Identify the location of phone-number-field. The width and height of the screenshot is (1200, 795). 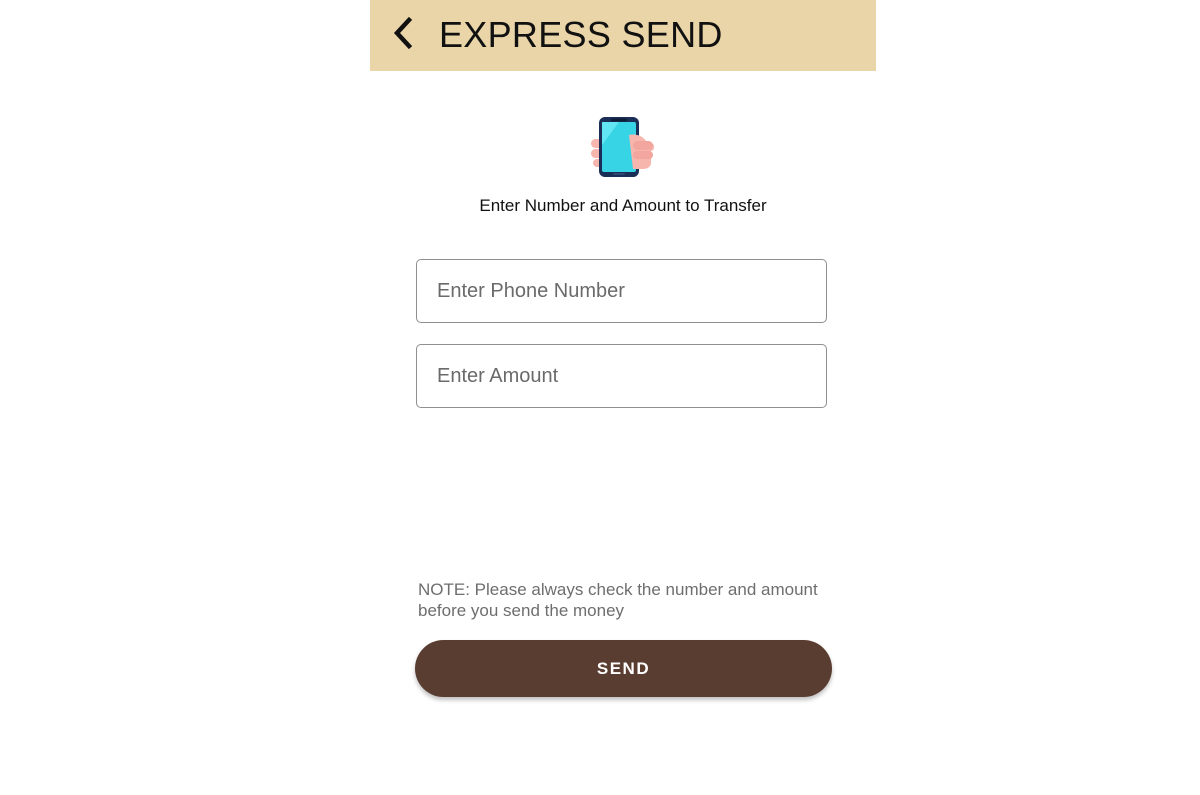
(621, 291).